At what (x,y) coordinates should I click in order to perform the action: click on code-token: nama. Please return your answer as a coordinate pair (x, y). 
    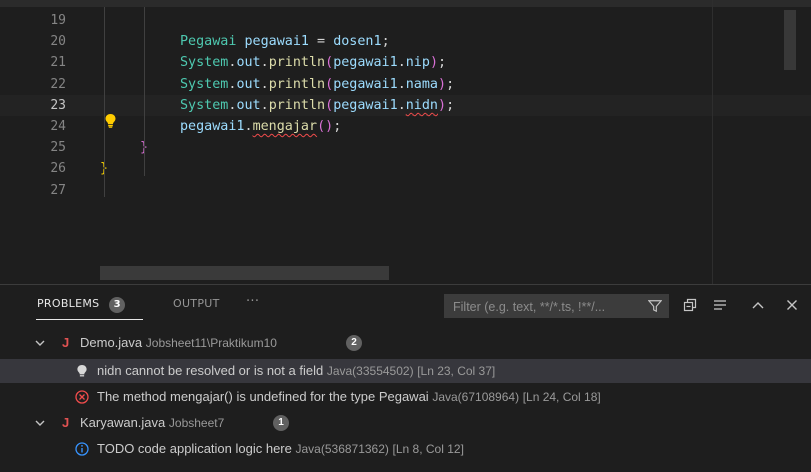
    Looking at the image, I should click on (421, 84).